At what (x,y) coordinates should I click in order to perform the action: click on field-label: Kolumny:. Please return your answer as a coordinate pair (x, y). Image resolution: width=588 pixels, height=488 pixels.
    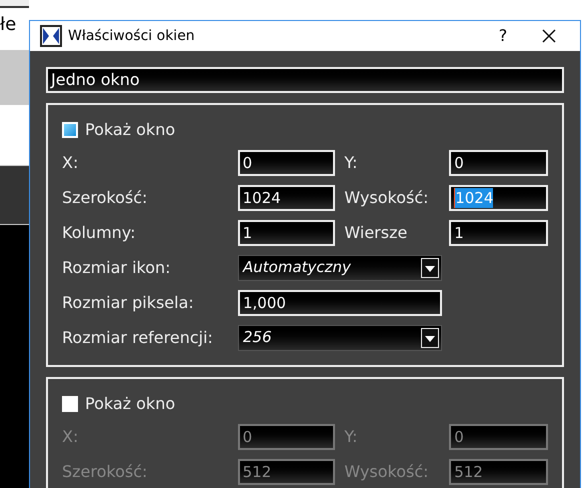
    Looking at the image, I should click on (99, 233).